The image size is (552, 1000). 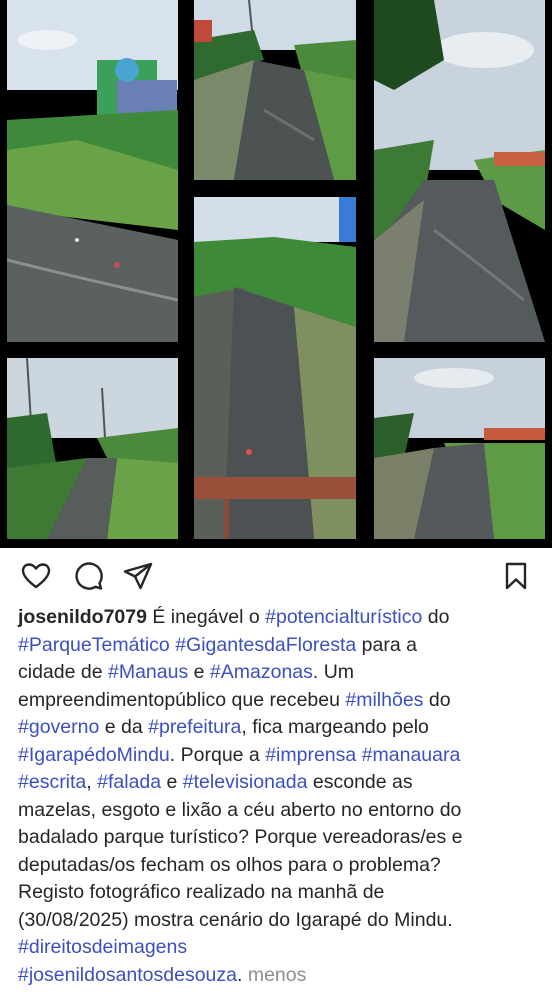 What do you see at coordinates (335, 727) in the screenshot?
I see `caption-text: , fica margeando pelo` at bounding box center [335, 727].